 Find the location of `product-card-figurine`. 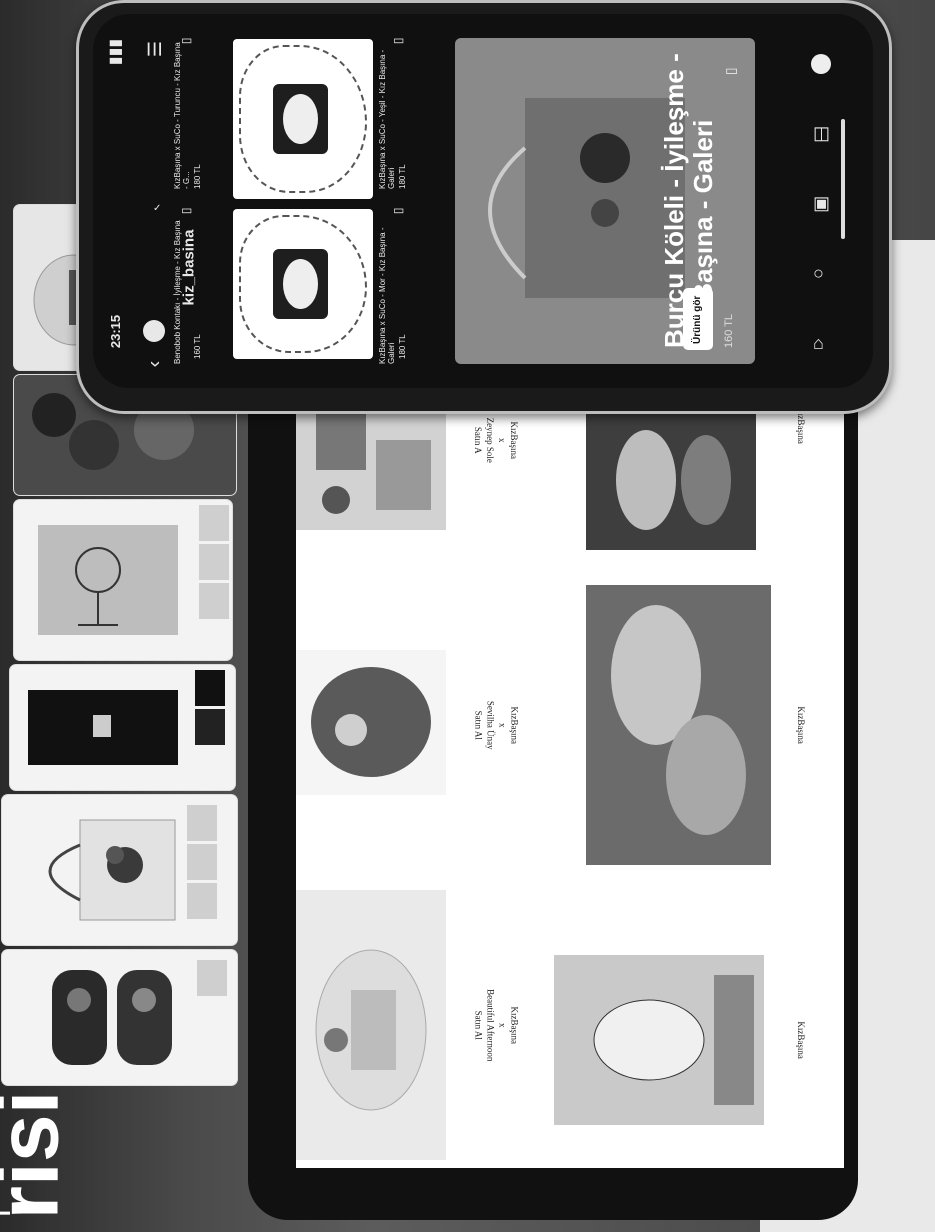

product-card-figurine is located at coordinates (119, 1017).